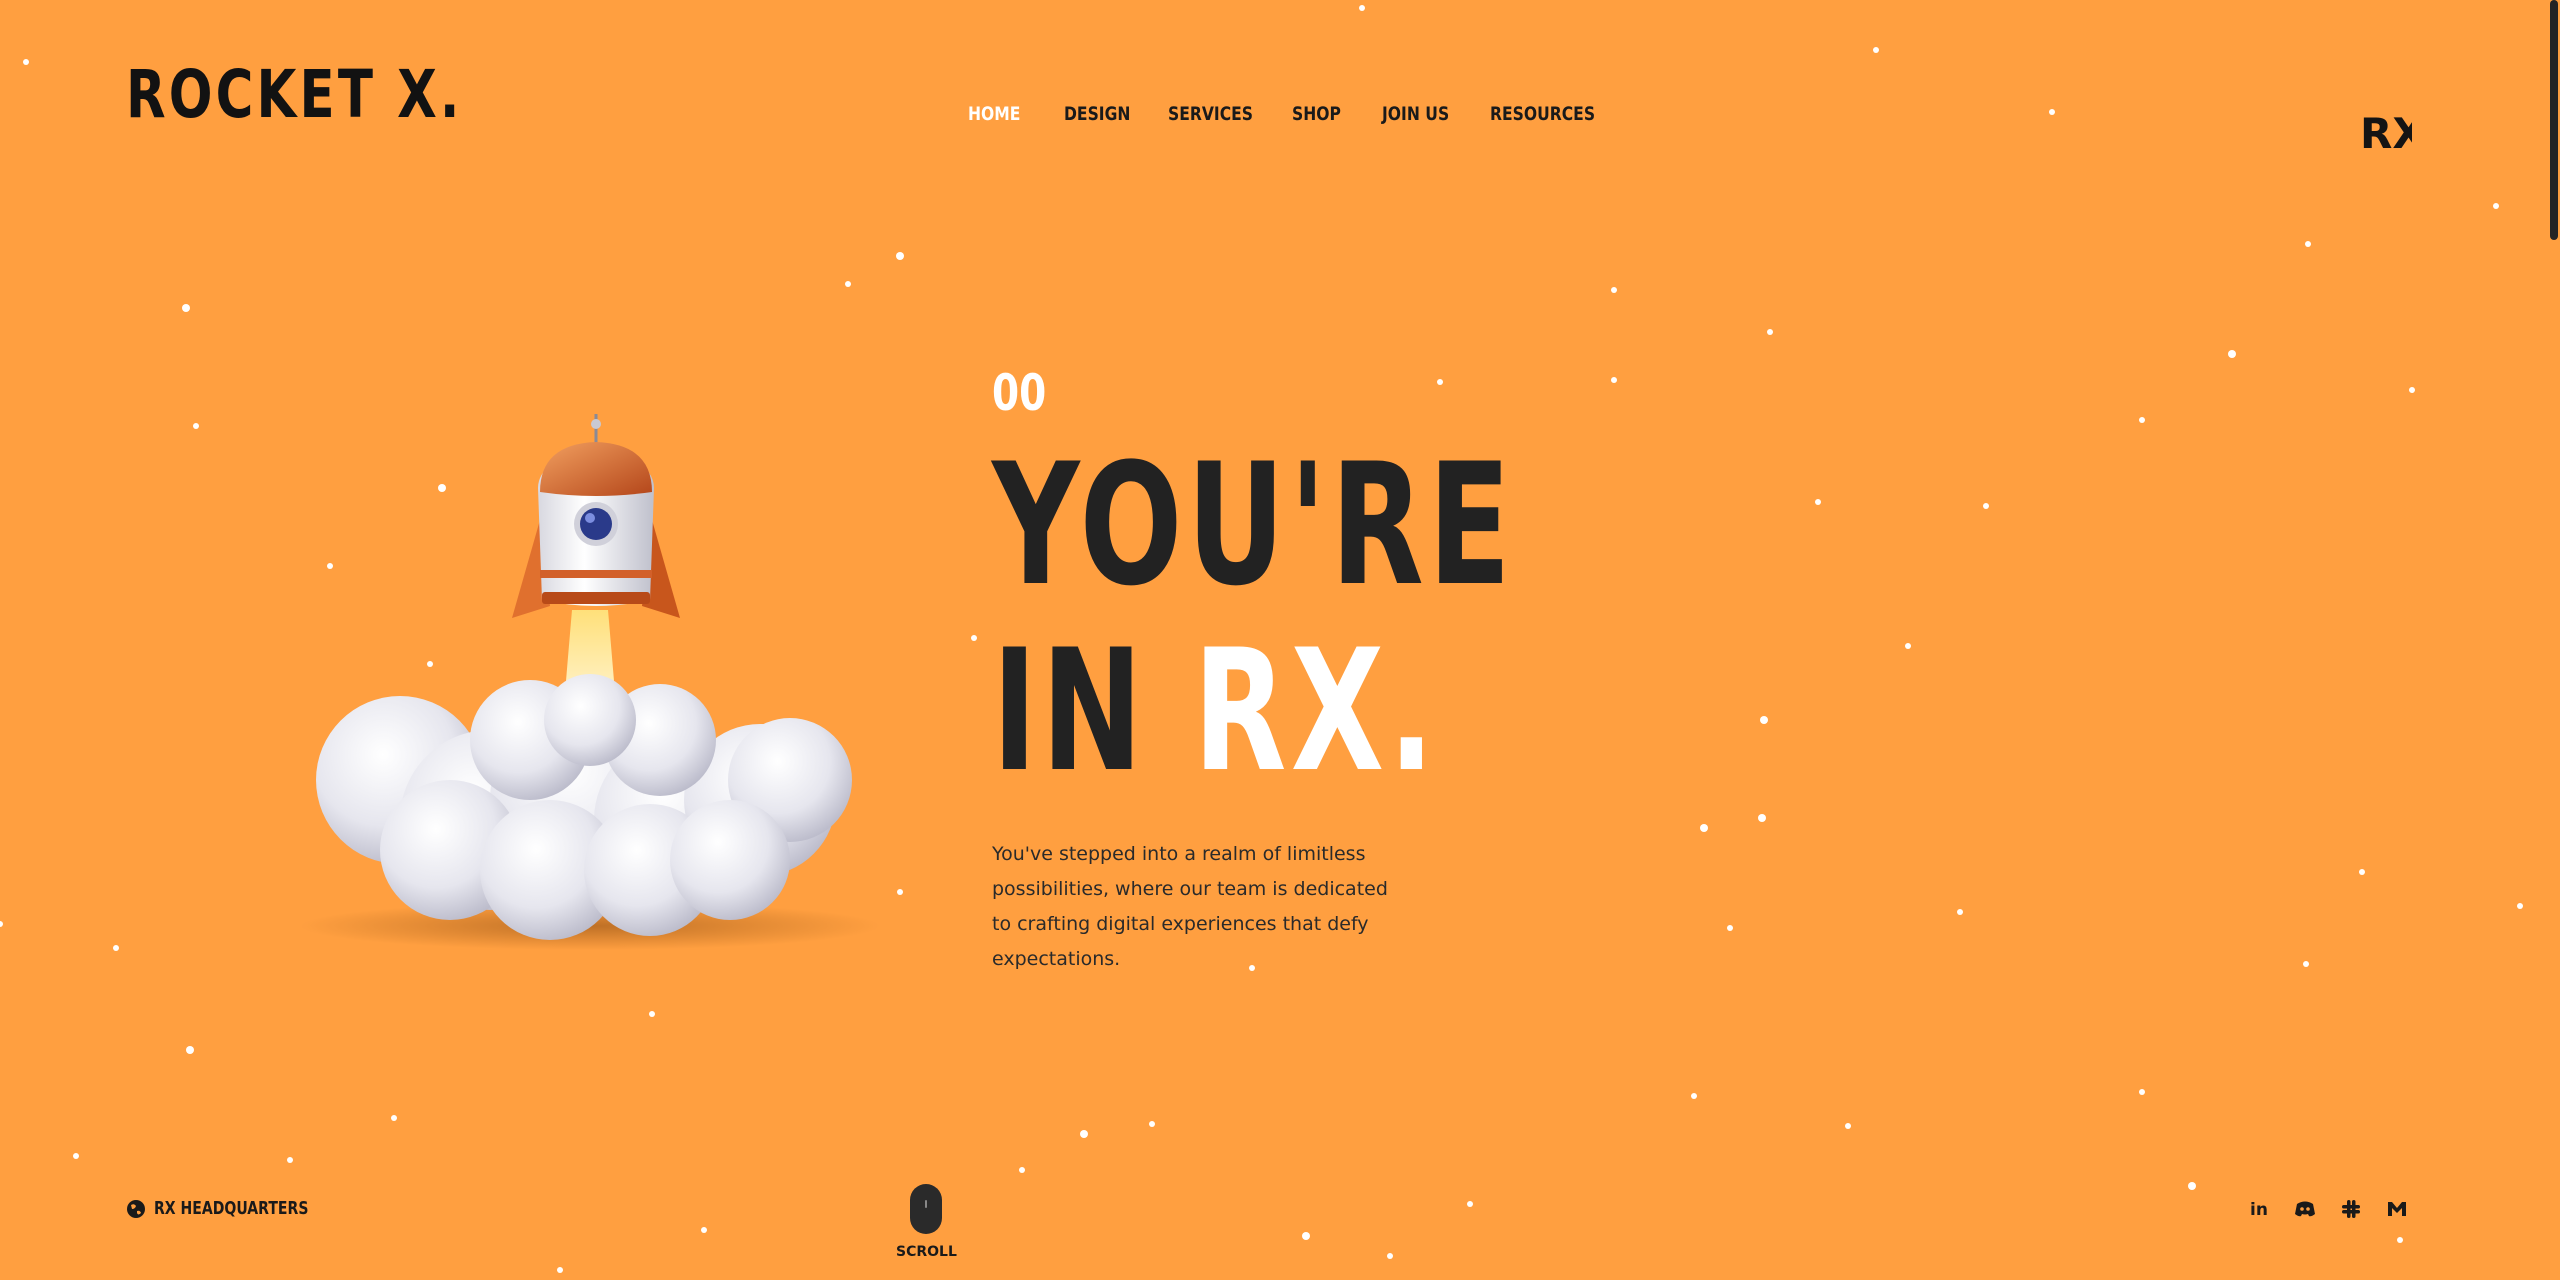  Describe the element at coordinates (2554, 640) in the screenshot. I see `page-scrollbar` at that location.